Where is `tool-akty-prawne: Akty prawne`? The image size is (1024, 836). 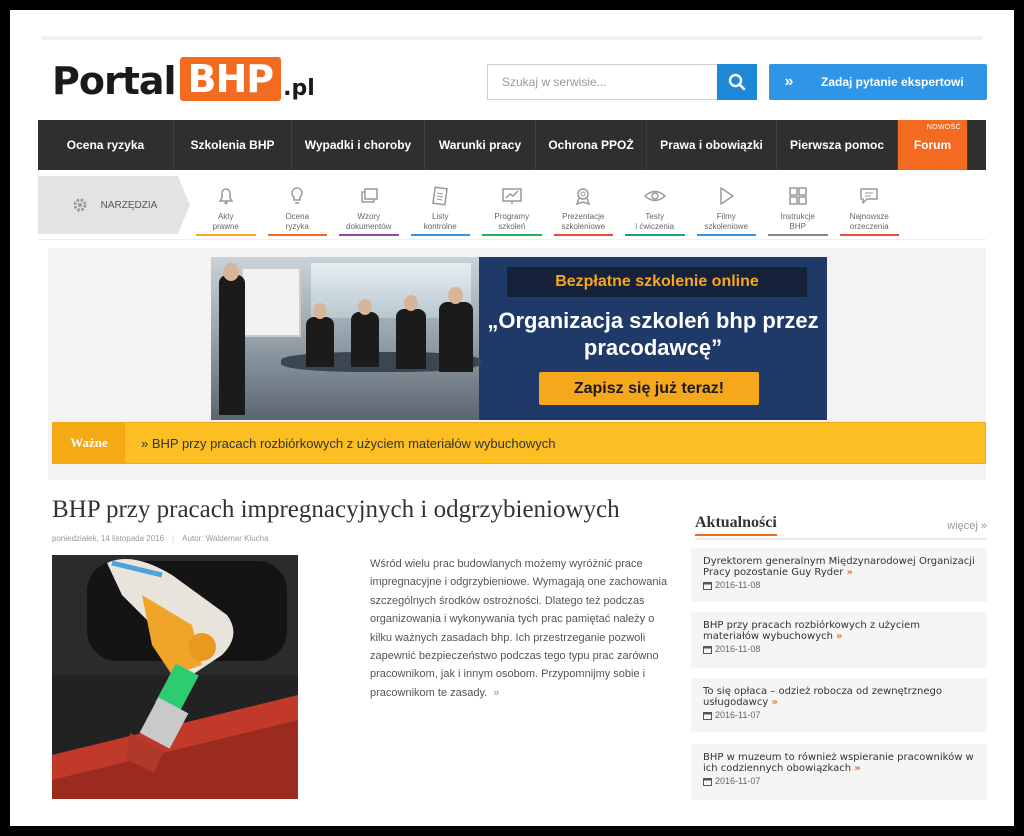 tool-akty-prawne: Akty prawne is located at coordinates (226, 207).